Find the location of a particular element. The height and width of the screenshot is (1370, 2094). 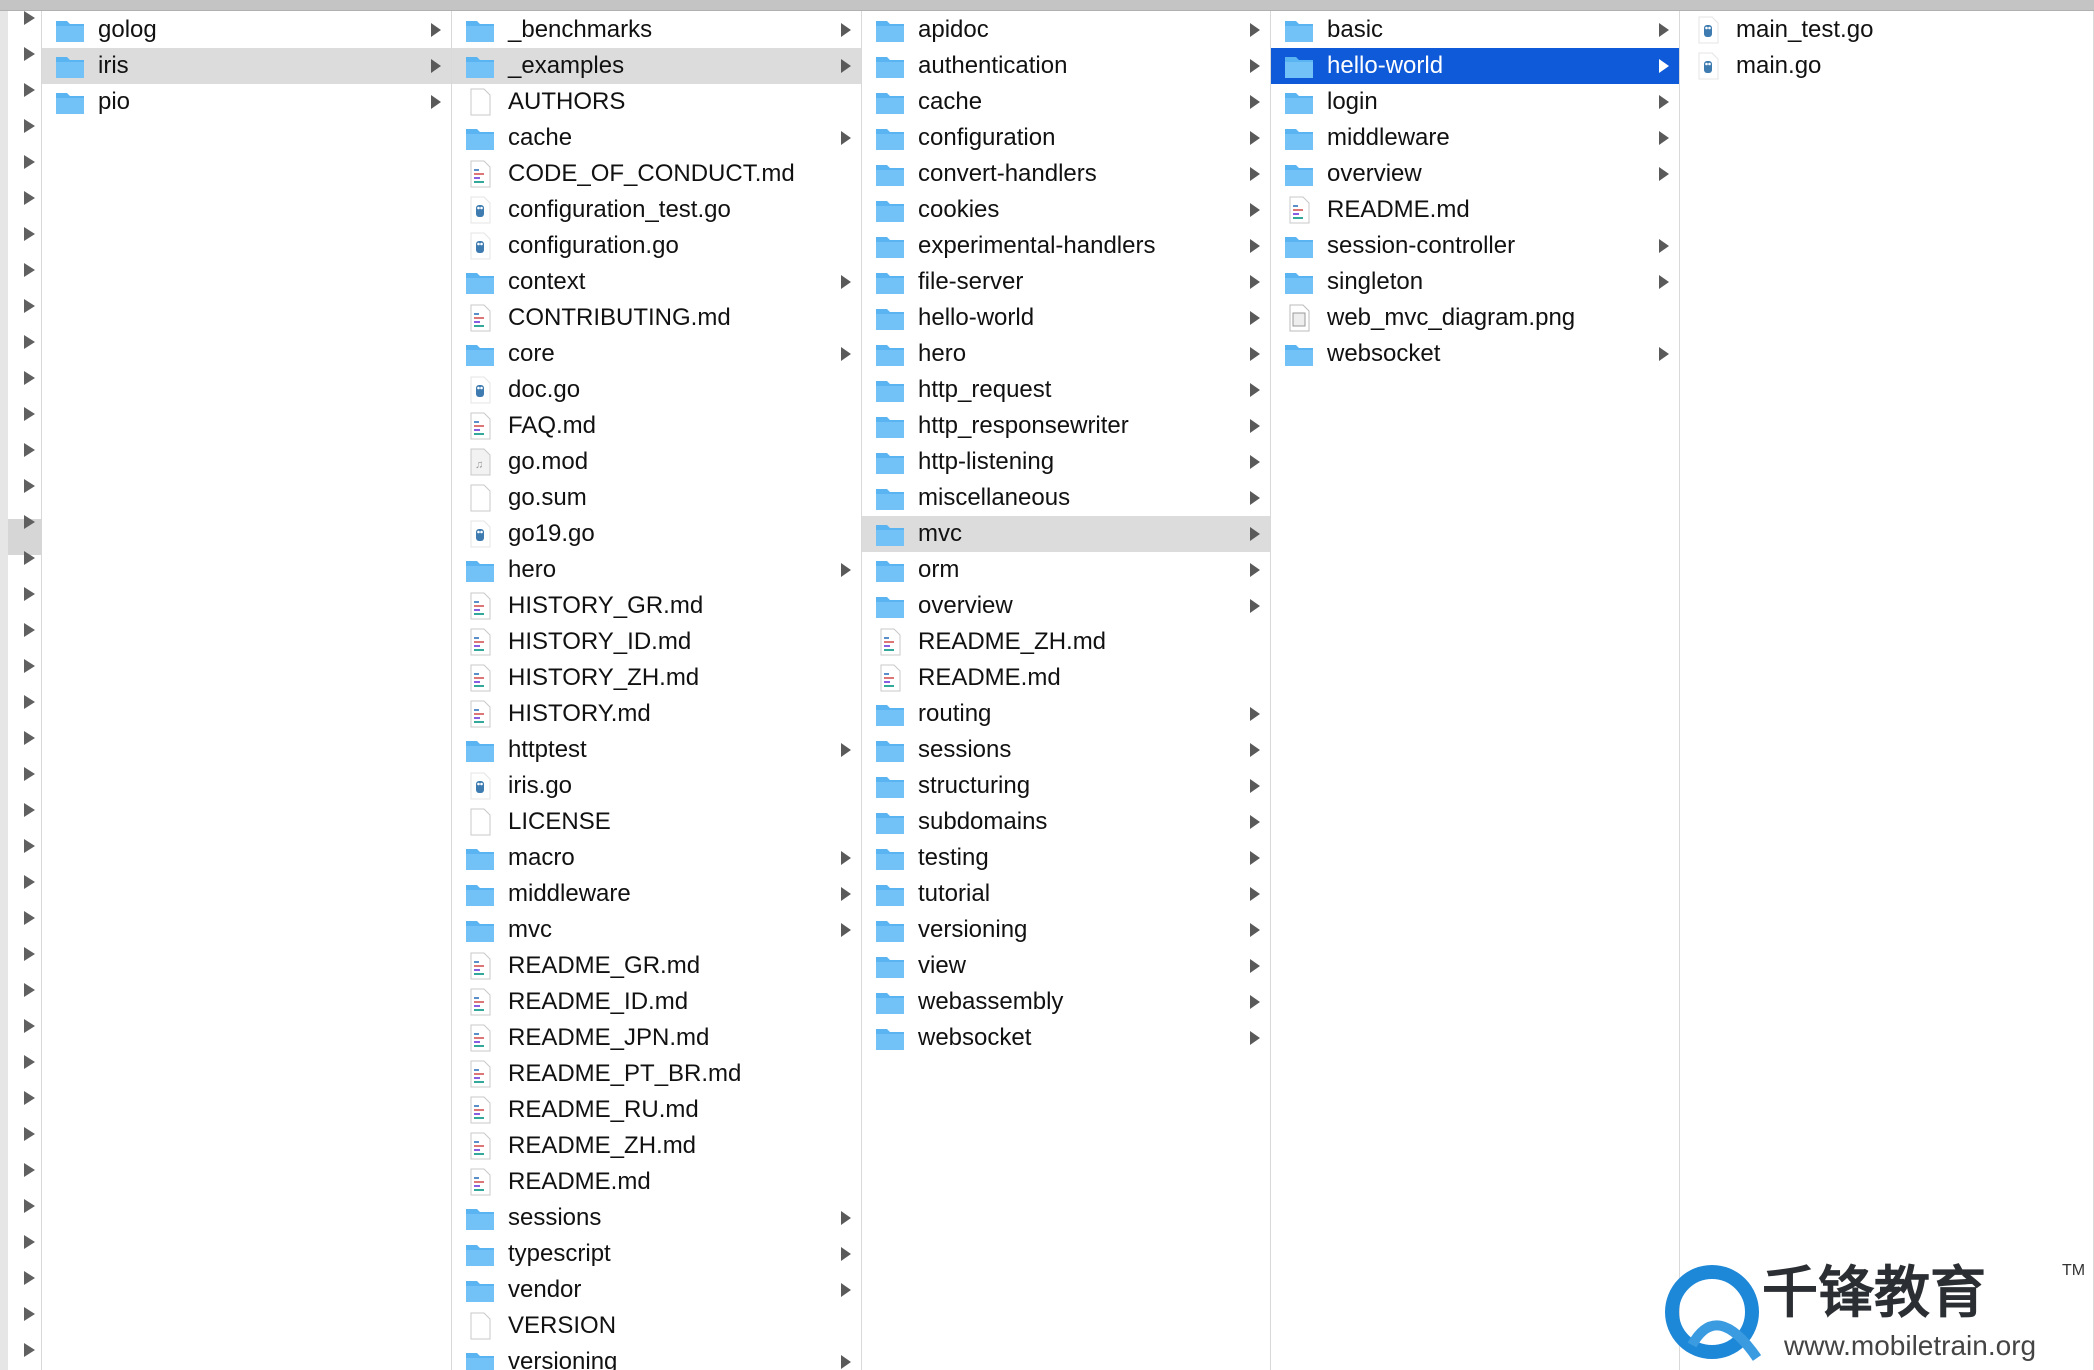

folder-item: structuring is located at coordinates (1066, 786).